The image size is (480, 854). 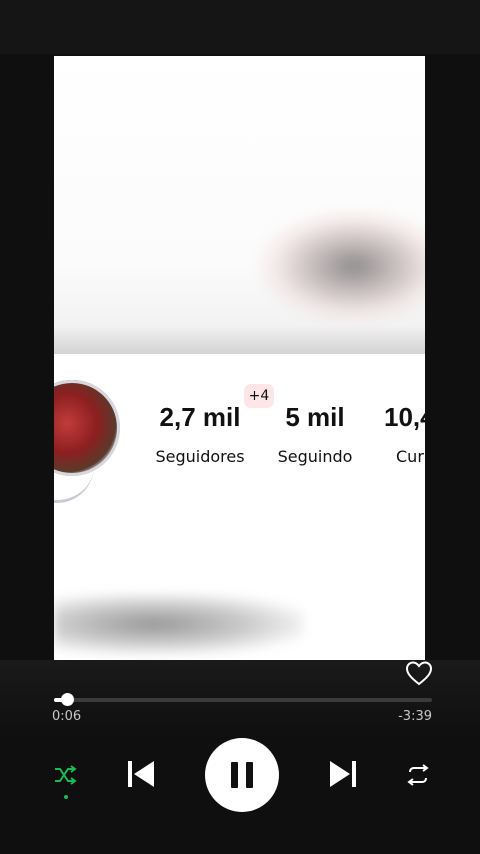 I want to click on pause-button, so click(x=242, y=775).